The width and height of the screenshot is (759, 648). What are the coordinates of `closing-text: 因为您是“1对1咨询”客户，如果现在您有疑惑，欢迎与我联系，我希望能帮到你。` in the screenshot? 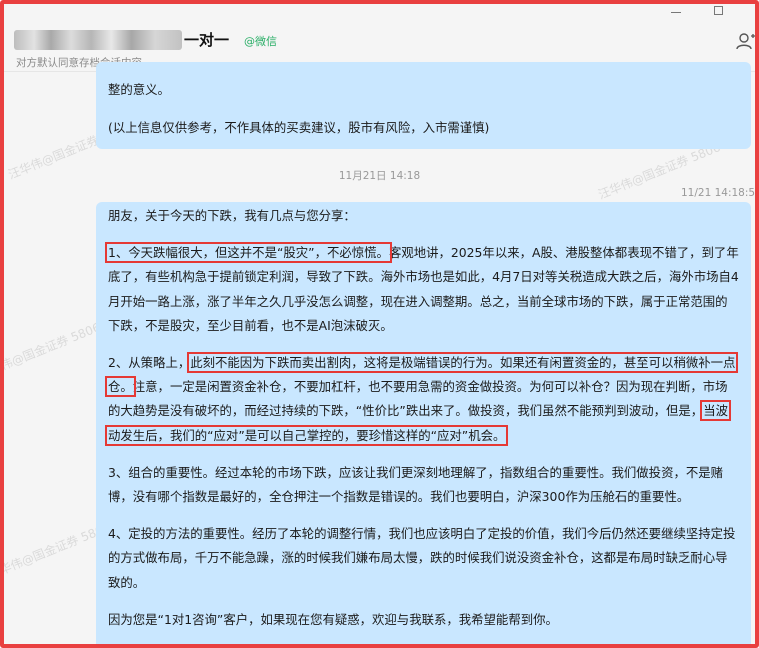 It's located at (333, 619).